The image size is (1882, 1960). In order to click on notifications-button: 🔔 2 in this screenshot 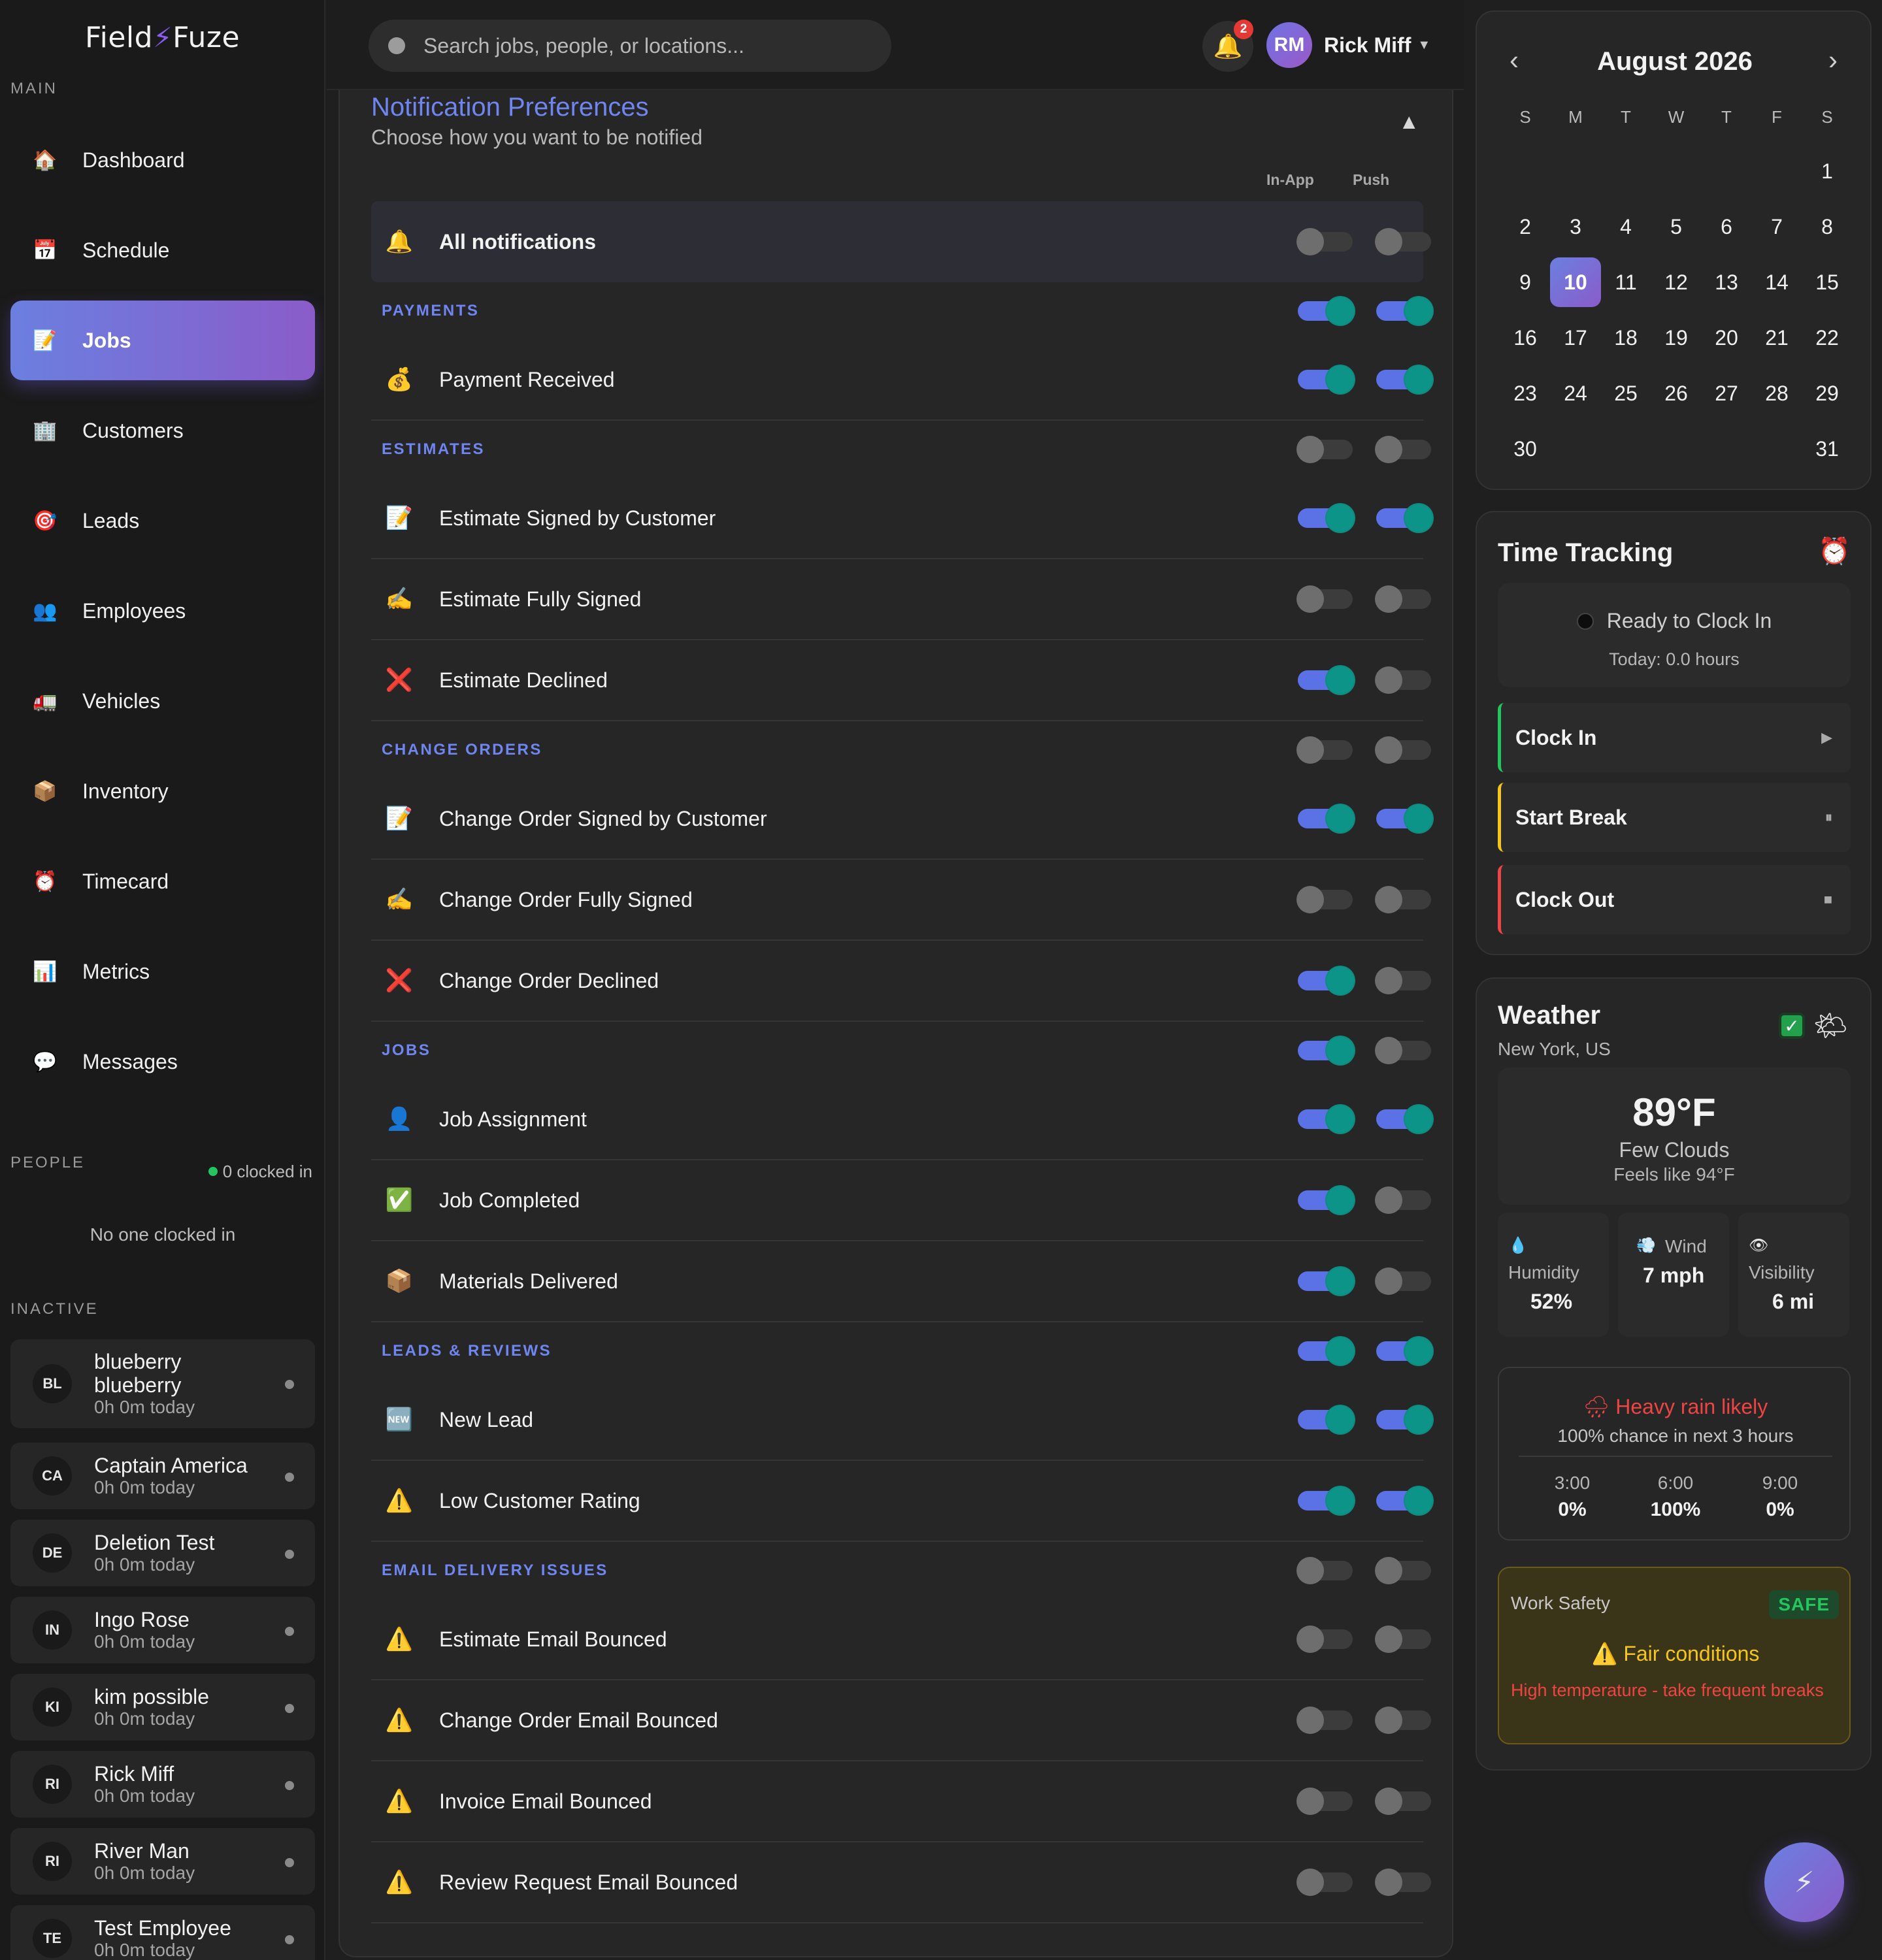, I will do `click(1227, 46)`.